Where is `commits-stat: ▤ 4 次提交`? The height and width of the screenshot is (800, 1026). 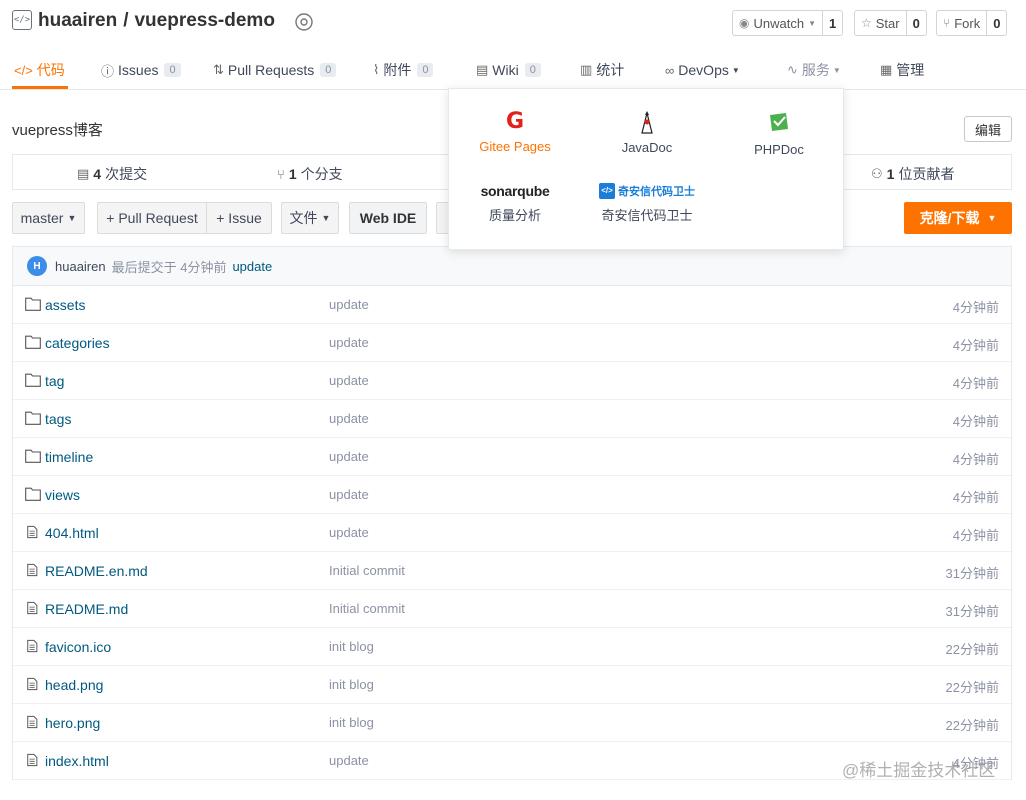 commits-stat: ▤ 4 次提交 is located at coordinates (112, 174).